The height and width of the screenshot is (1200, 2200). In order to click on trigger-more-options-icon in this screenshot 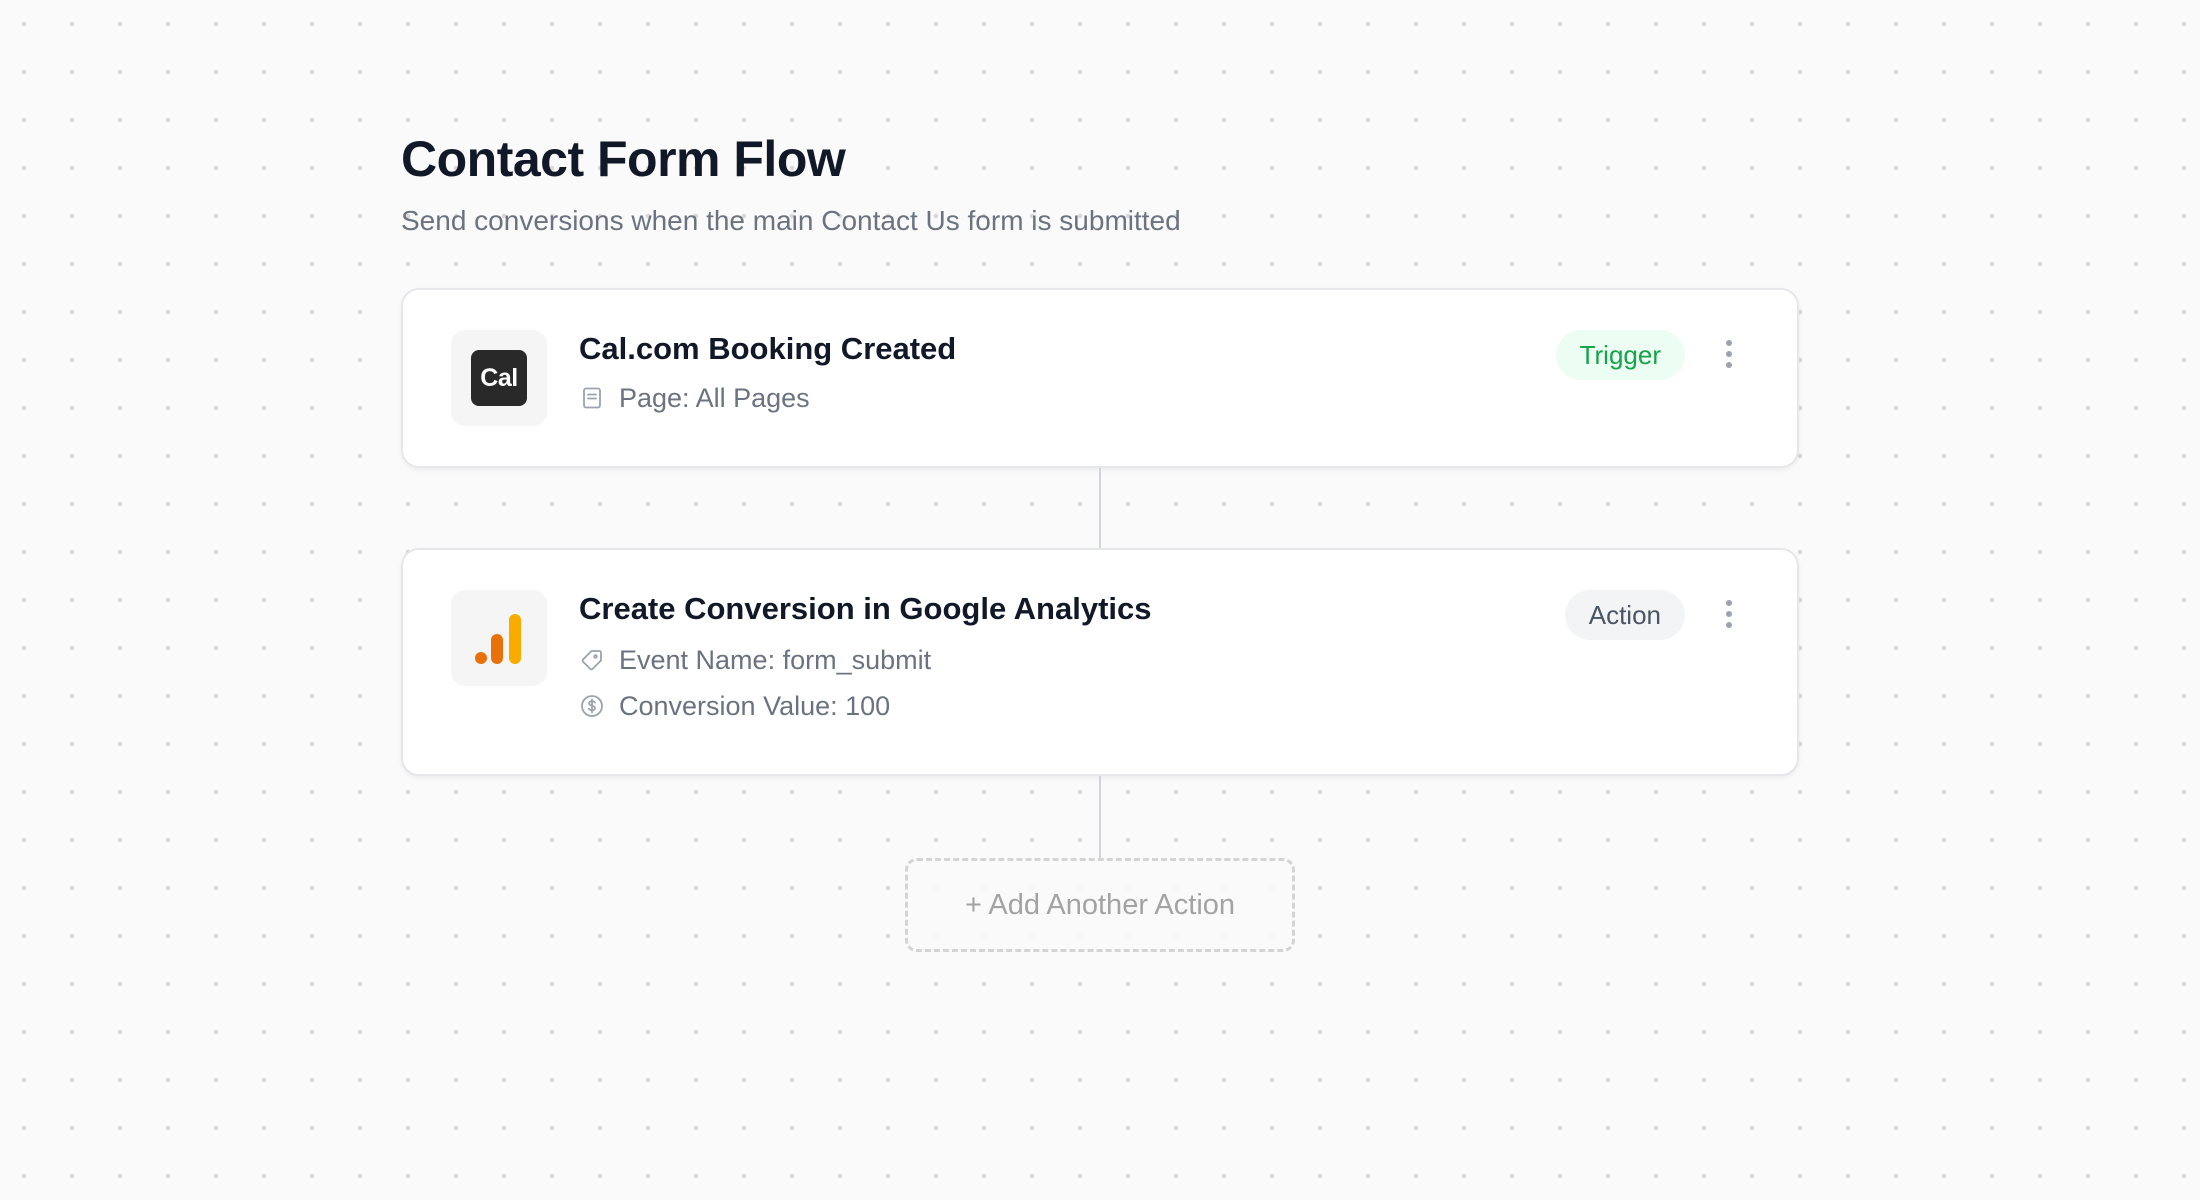, I will do `click(1729, 354)`.